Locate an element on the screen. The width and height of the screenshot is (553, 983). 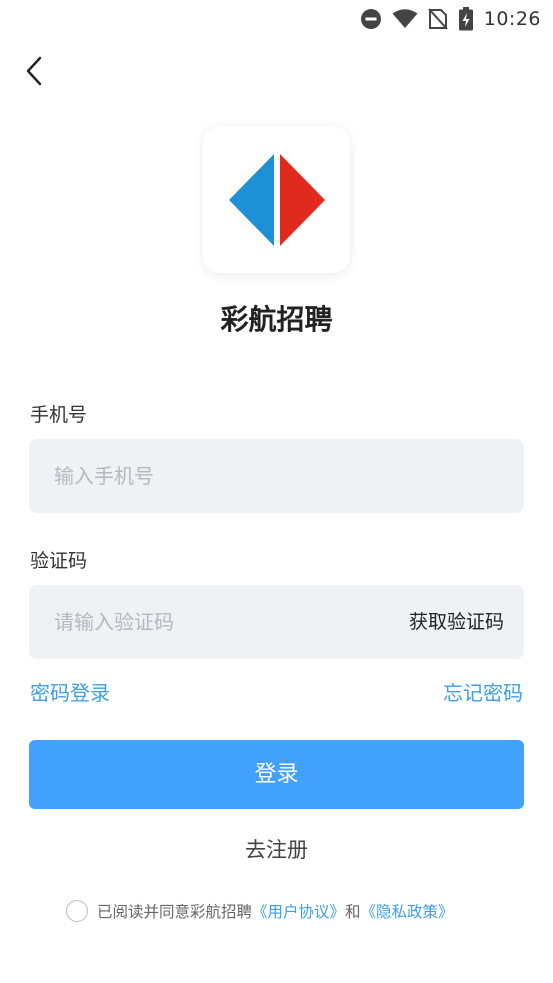
login-button: 登录 is located at coordinates (276, 774).